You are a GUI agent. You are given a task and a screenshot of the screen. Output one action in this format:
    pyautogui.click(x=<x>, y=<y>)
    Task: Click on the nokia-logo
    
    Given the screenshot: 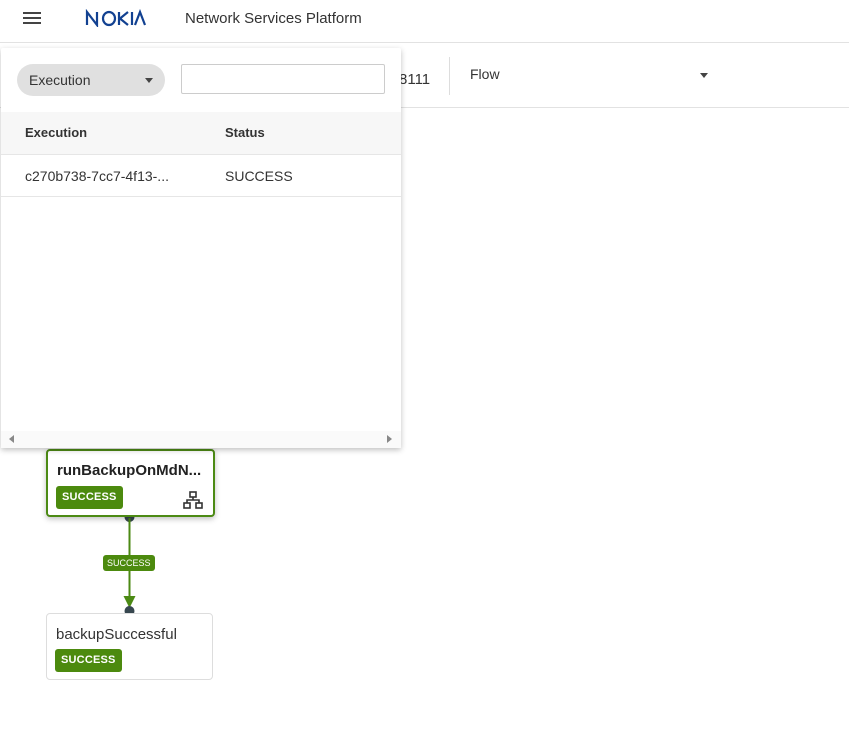 What is the action you would take?
    pyautogui.click(x=116, y=18)
    